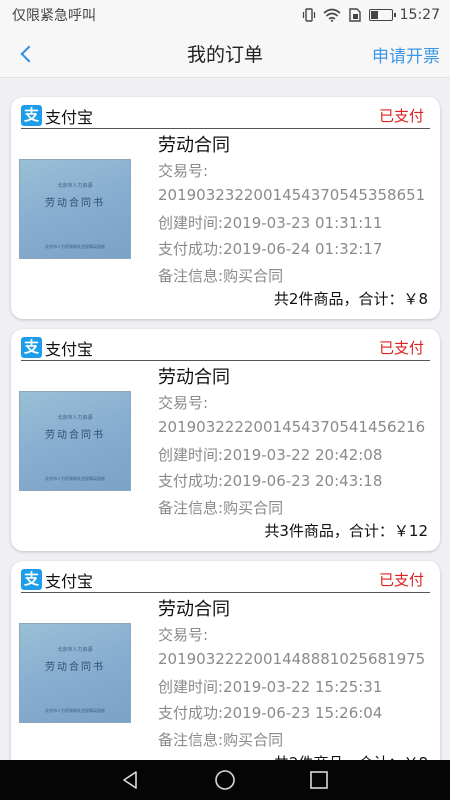  I want to click on vibrate-icon, so click(308, 15).